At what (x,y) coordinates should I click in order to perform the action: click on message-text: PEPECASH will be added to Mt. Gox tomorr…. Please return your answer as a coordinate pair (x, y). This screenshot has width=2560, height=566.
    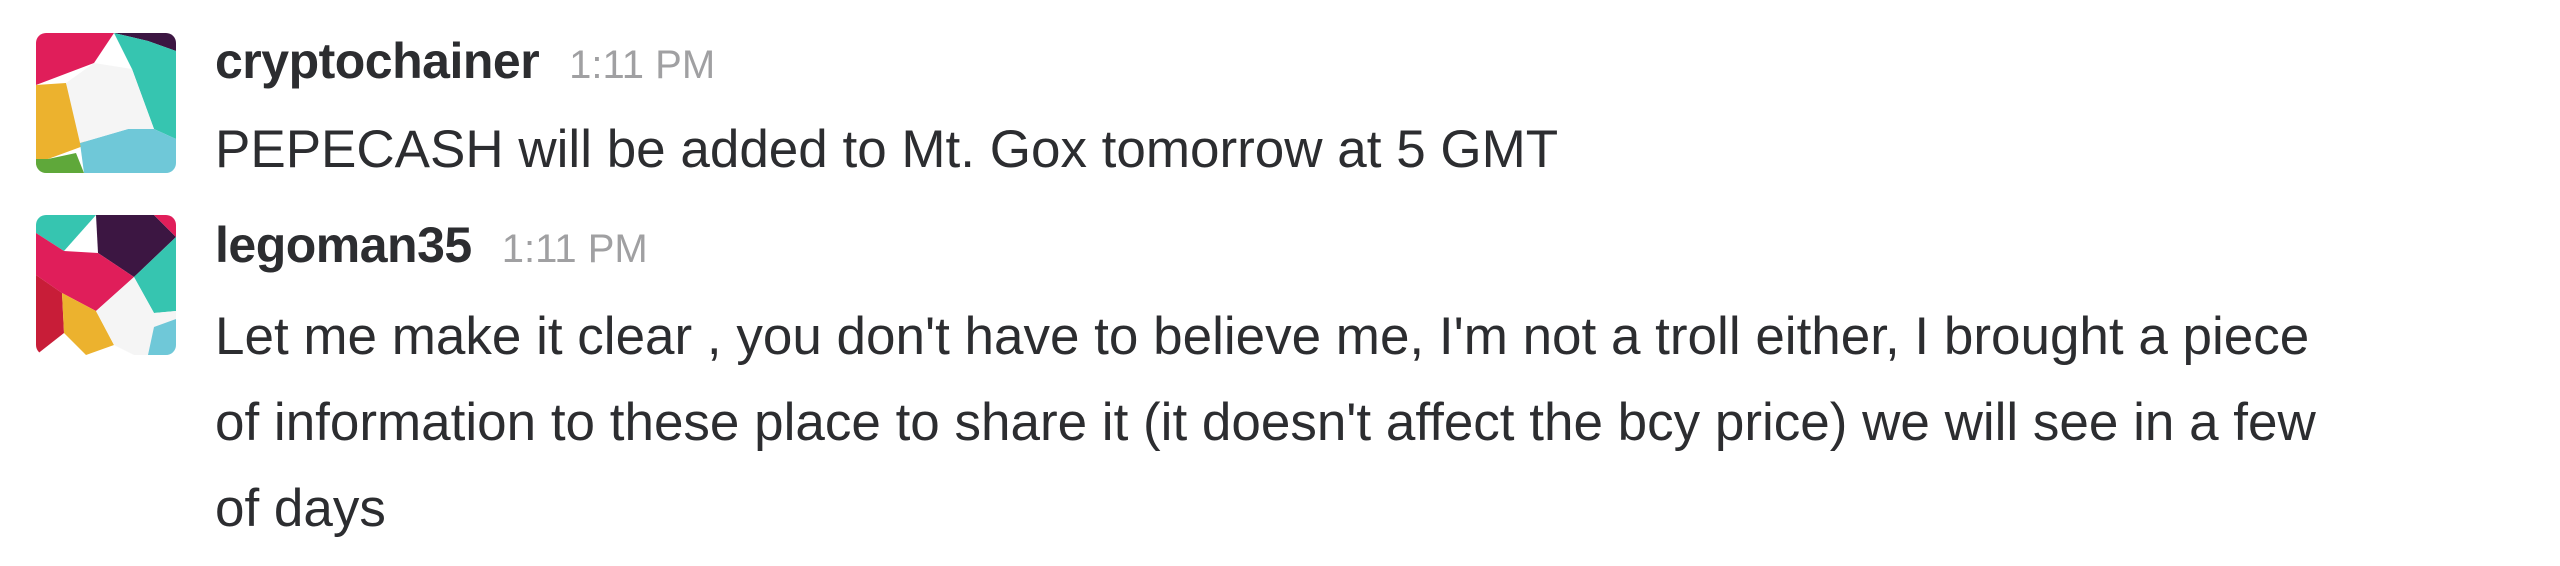
    Looking at the image, I should click on (1375, 150).